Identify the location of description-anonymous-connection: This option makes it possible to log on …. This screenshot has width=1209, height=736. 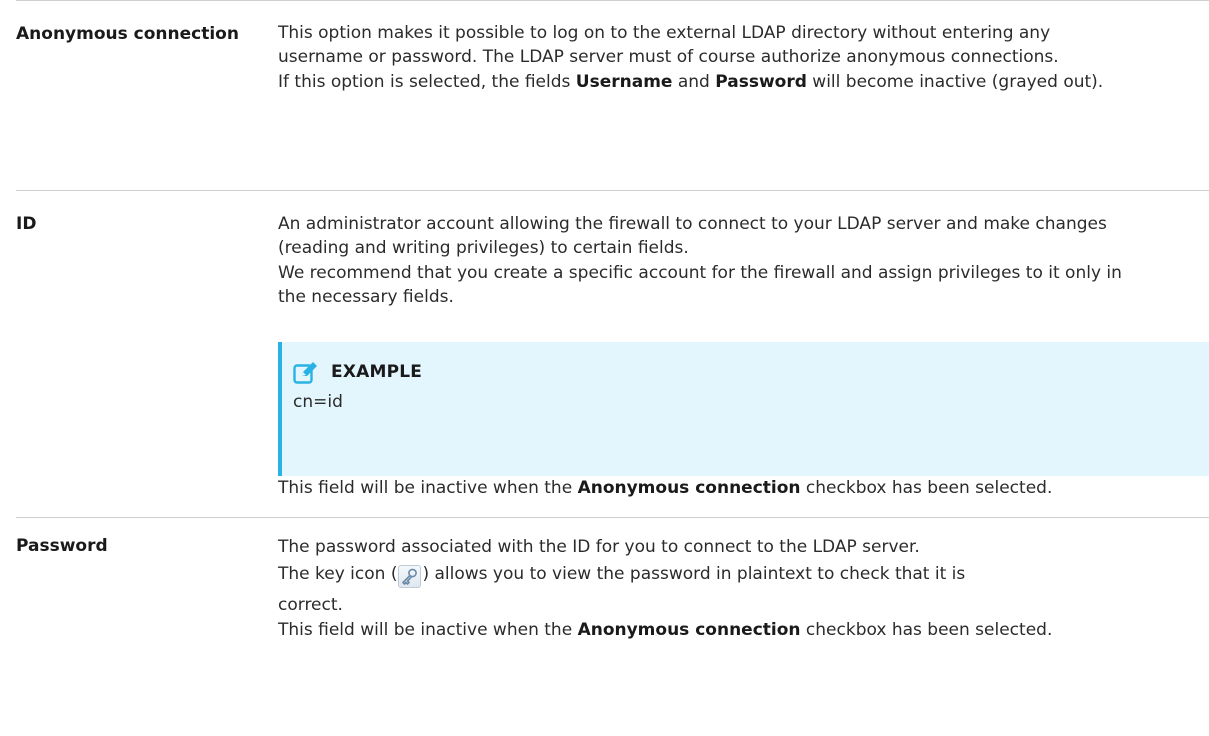
(708, 47).